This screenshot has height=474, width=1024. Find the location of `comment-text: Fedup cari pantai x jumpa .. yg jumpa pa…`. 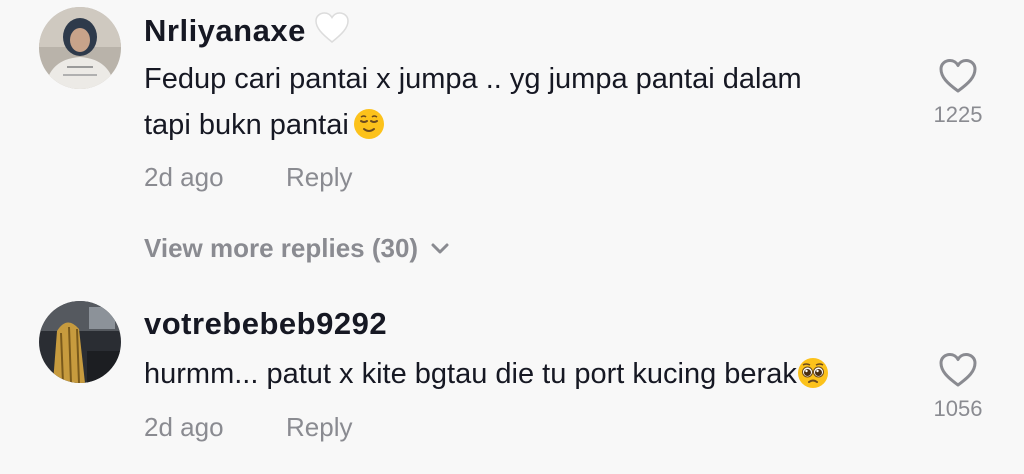

comment-text: Fedup cari pantai x jumpa .. yg jumpa pa… is located at coordinates (473, 105).